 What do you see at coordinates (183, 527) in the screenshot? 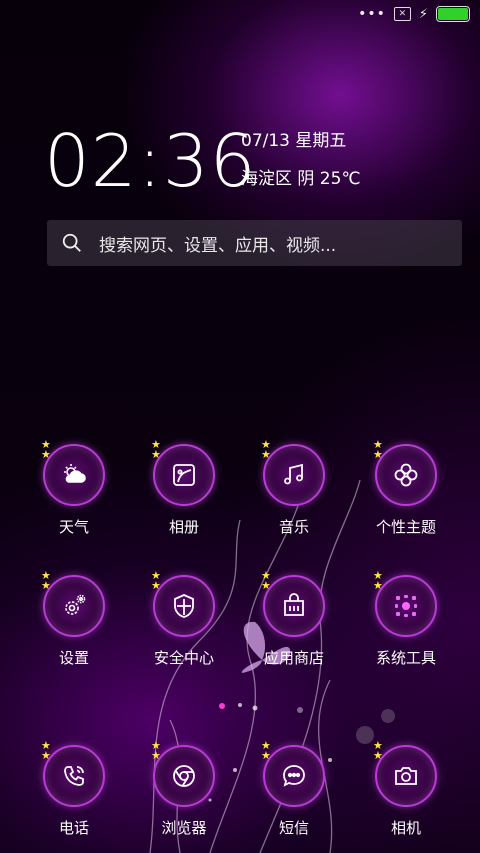
I see `app-label: 相册` at bounding box center [183, 527].